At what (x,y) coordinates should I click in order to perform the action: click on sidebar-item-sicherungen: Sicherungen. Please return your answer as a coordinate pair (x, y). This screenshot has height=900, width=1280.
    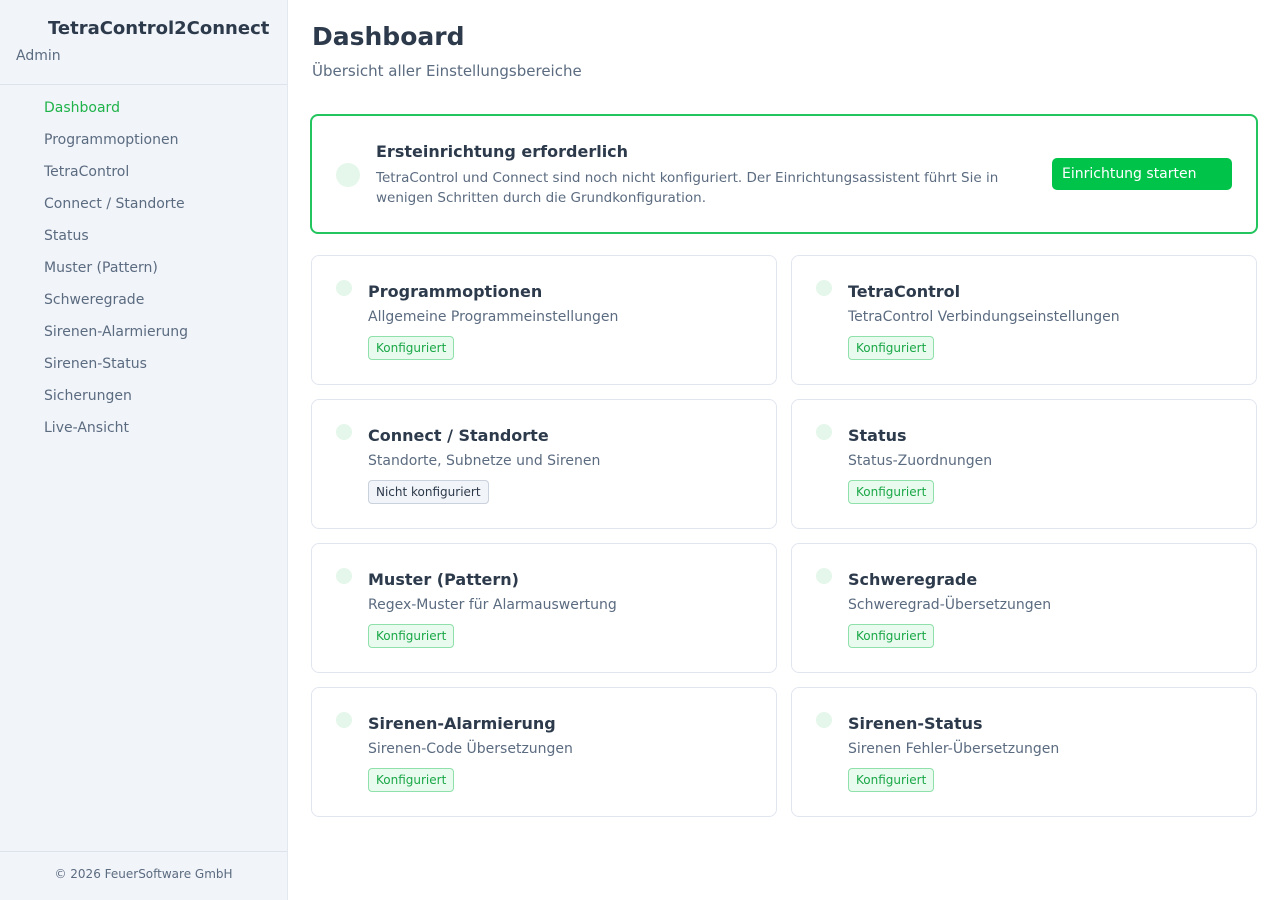
    Looking at the image, I should click on (116, 402).